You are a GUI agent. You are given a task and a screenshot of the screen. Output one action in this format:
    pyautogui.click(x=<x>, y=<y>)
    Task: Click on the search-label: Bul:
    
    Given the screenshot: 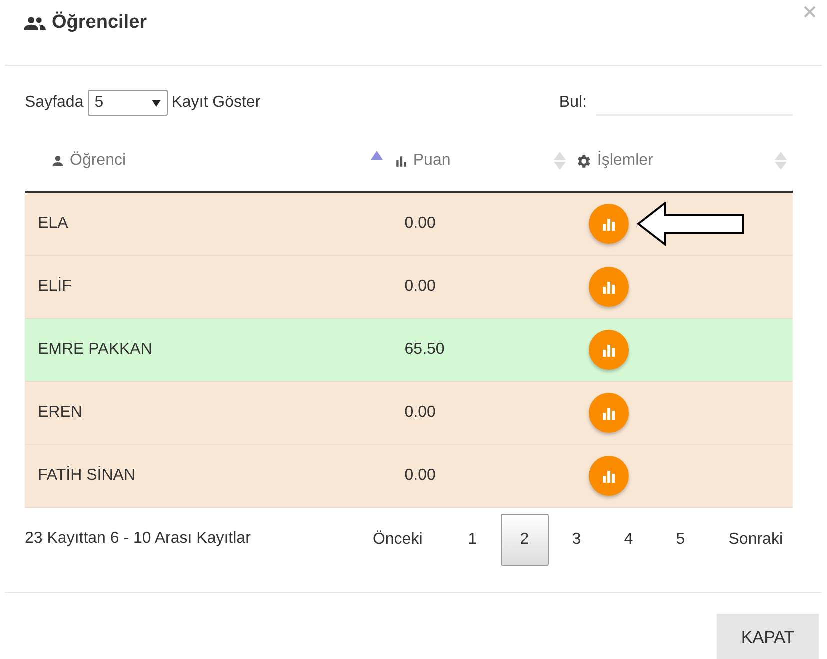 What is the action you would take?
    pyautogui.click(x=573, y=103)
    